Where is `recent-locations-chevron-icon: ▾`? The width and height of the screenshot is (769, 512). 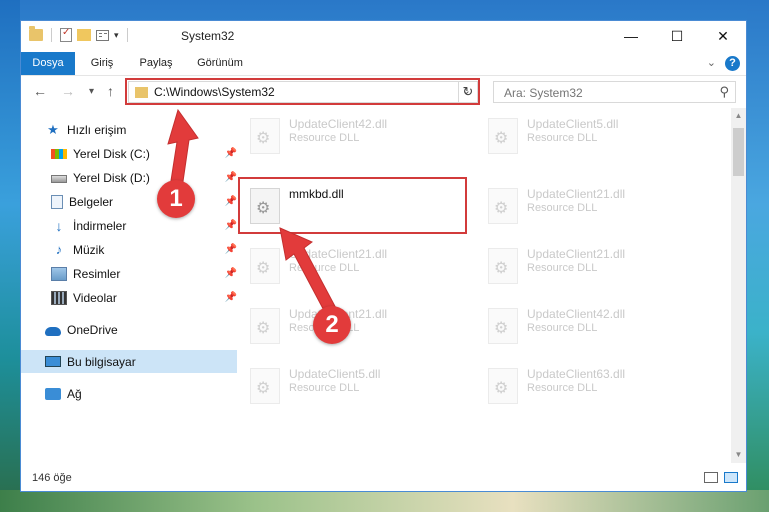
recent-locations-chevron-icon: ▾ is located at coordinates (91, 91).